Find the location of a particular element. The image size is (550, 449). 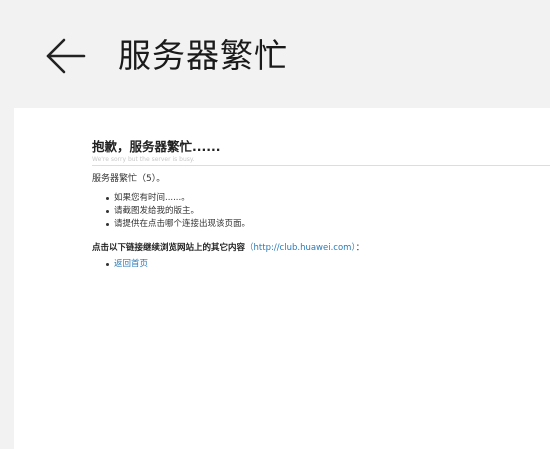

list-item: 请截图发给我的版主。 is located at coordinates (328, 211).